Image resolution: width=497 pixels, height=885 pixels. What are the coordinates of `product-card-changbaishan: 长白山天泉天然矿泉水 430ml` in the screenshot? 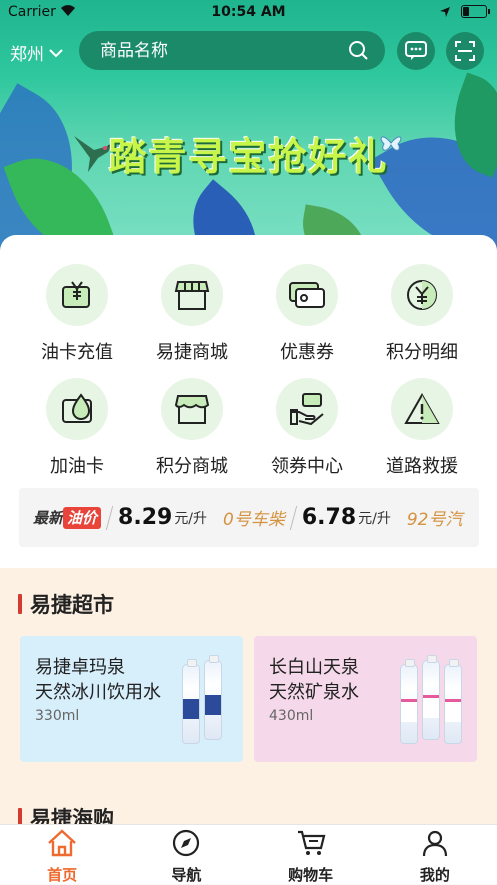 It's located at (365, 699).